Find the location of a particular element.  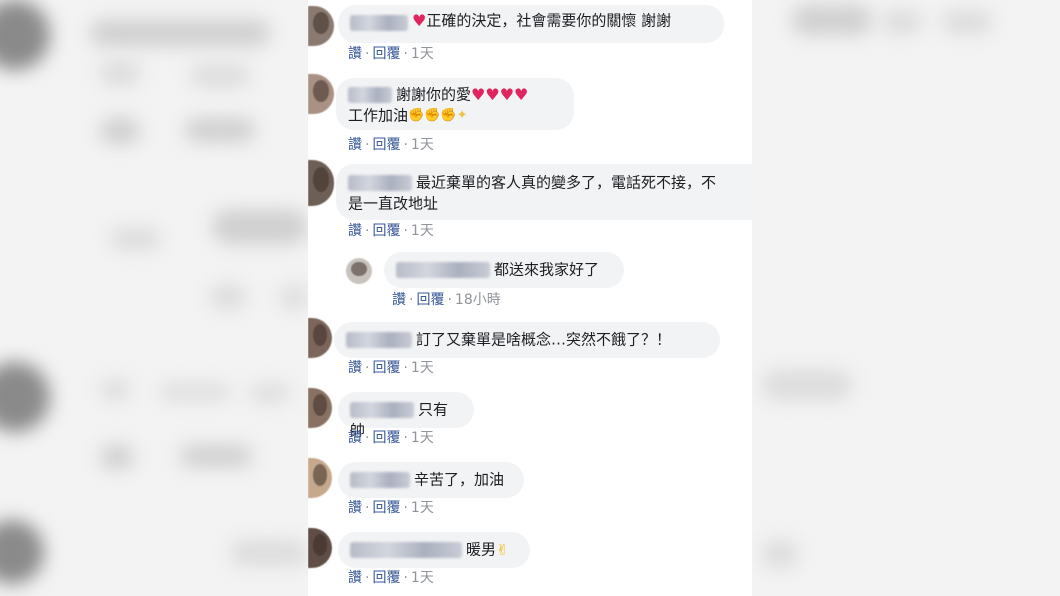

comment-bubble: 訂了又棄單是啥概念…突然不餓了？！ is located at coordinates (527, 340).